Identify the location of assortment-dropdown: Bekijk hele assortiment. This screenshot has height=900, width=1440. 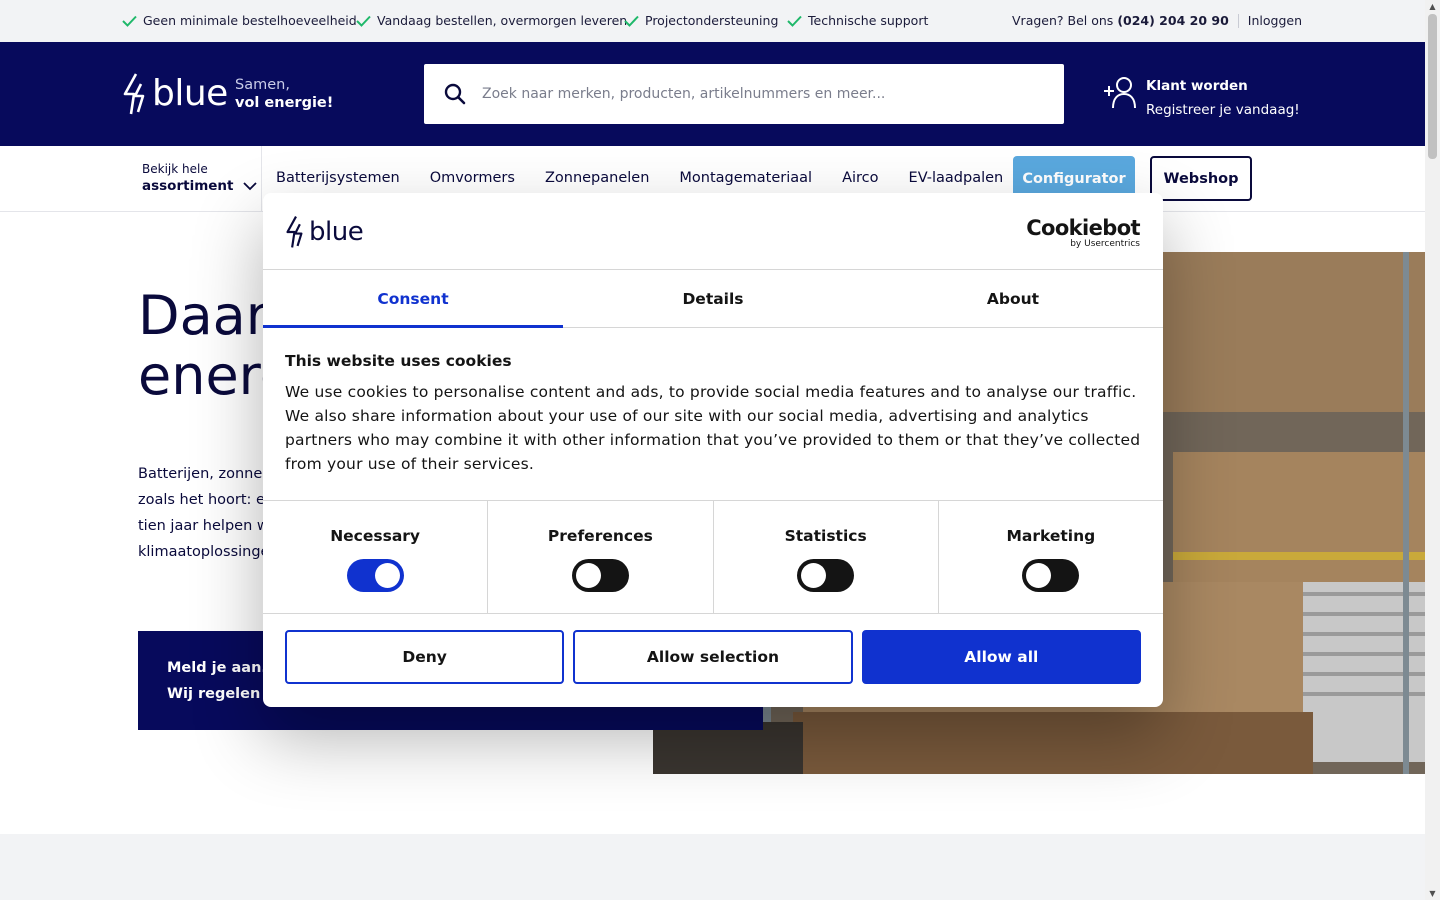
(200, 178).